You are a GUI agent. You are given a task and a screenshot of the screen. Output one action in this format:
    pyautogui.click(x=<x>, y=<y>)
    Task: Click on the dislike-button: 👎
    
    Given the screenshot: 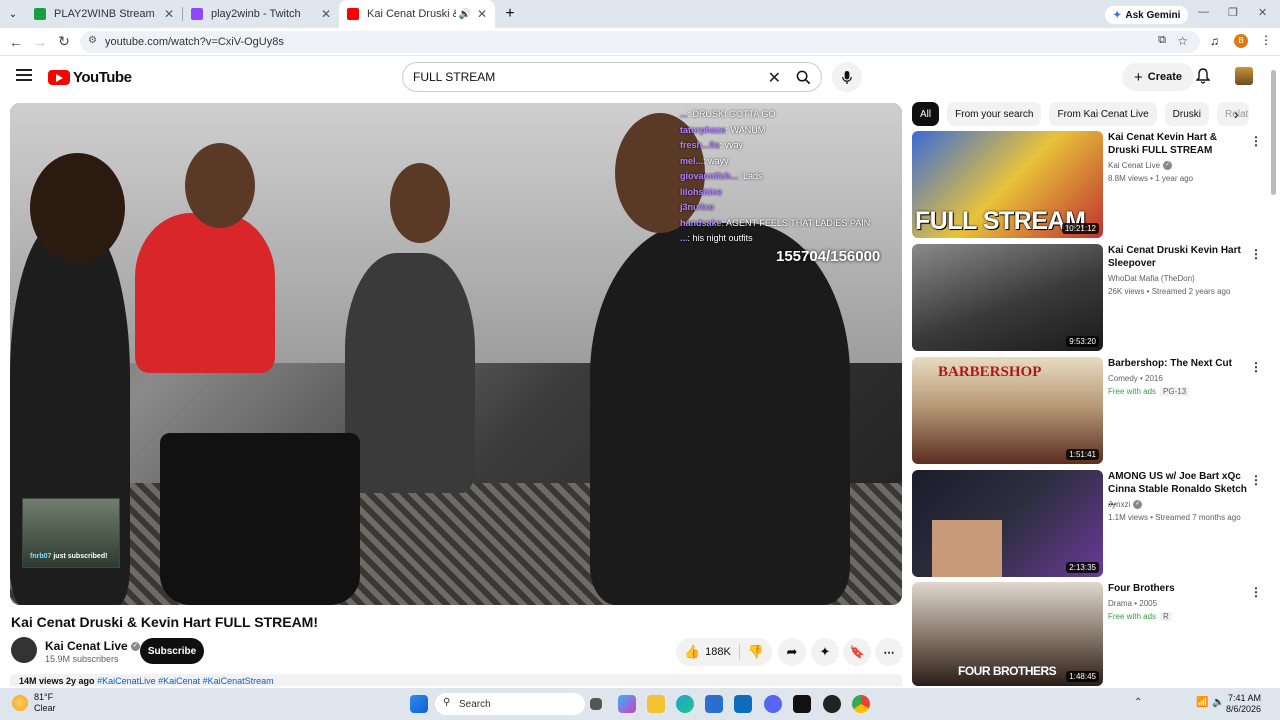 What is the action you would take?
    pyautogui.click(x=752, y=652)
    